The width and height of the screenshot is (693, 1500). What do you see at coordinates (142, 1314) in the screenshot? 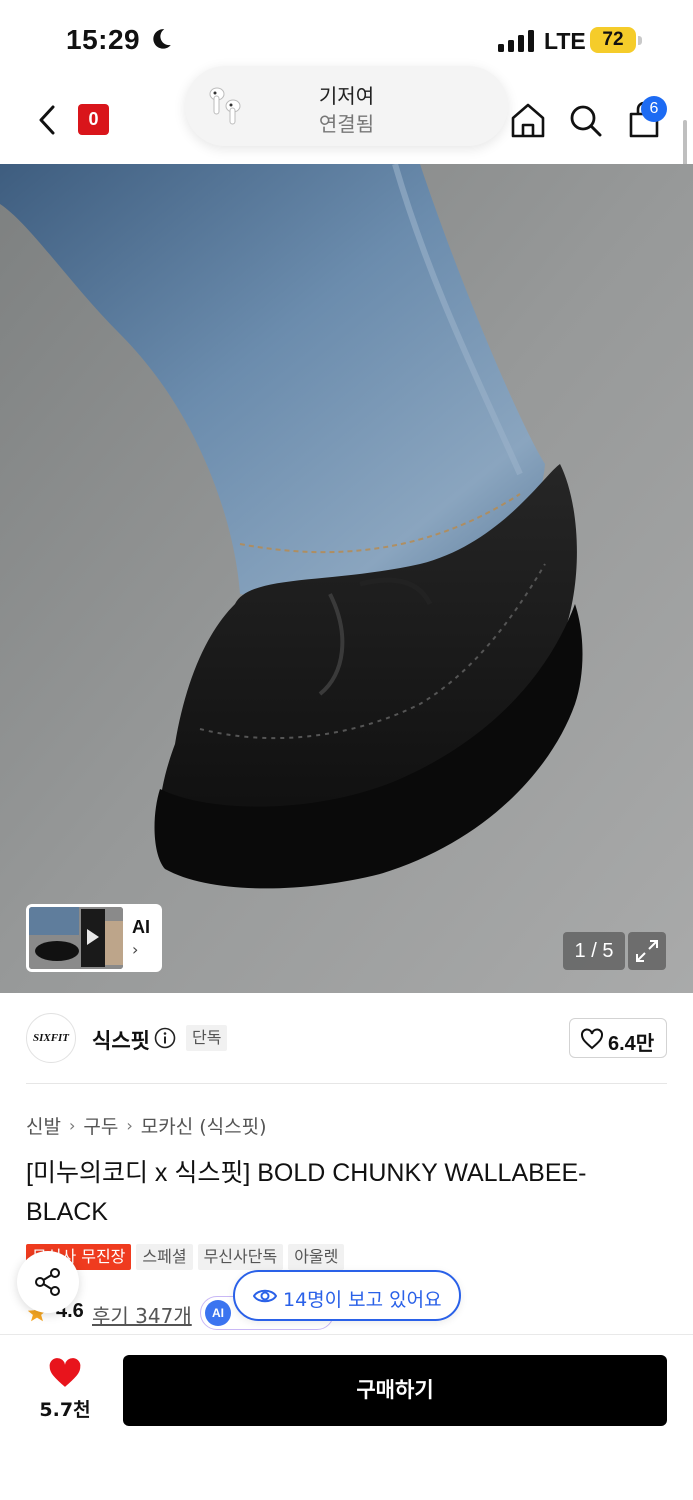
I see `review-count-link: 후기 347개` at bounding box center [142, 1314].